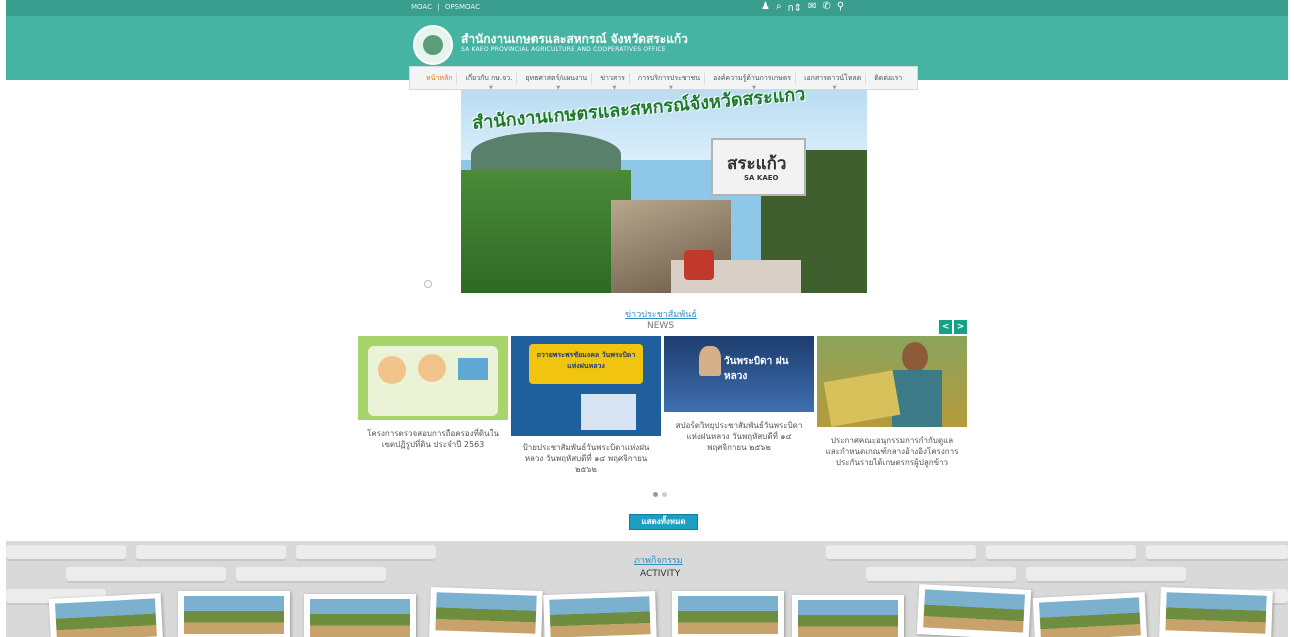  I want to click on mail-icon: ✉, so click(812, 8).